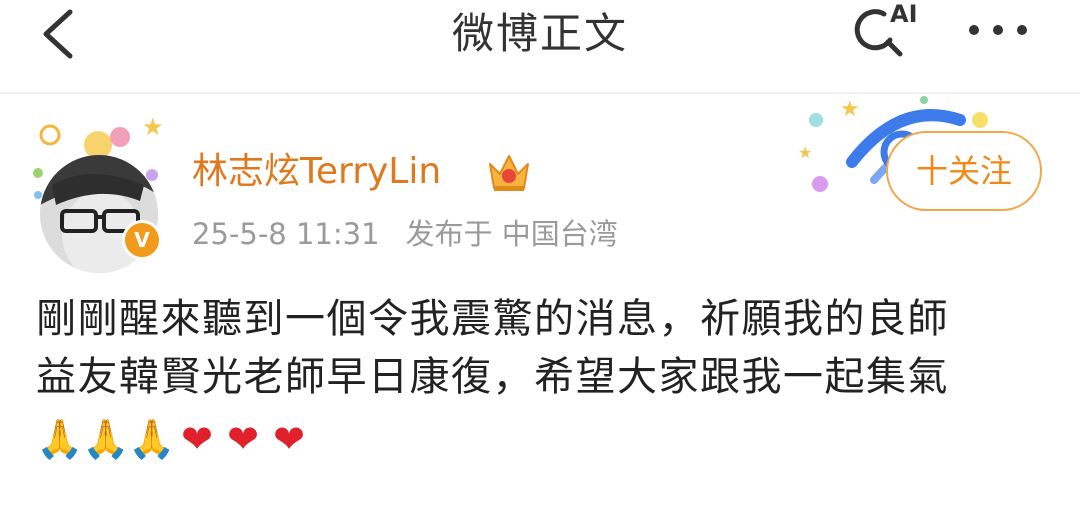 Image resolution: width=1080 pixels, height=518 pixels. Describe the element at coordinates (142, 240) in the screenshot. I see `verified-icon: V` at that location.